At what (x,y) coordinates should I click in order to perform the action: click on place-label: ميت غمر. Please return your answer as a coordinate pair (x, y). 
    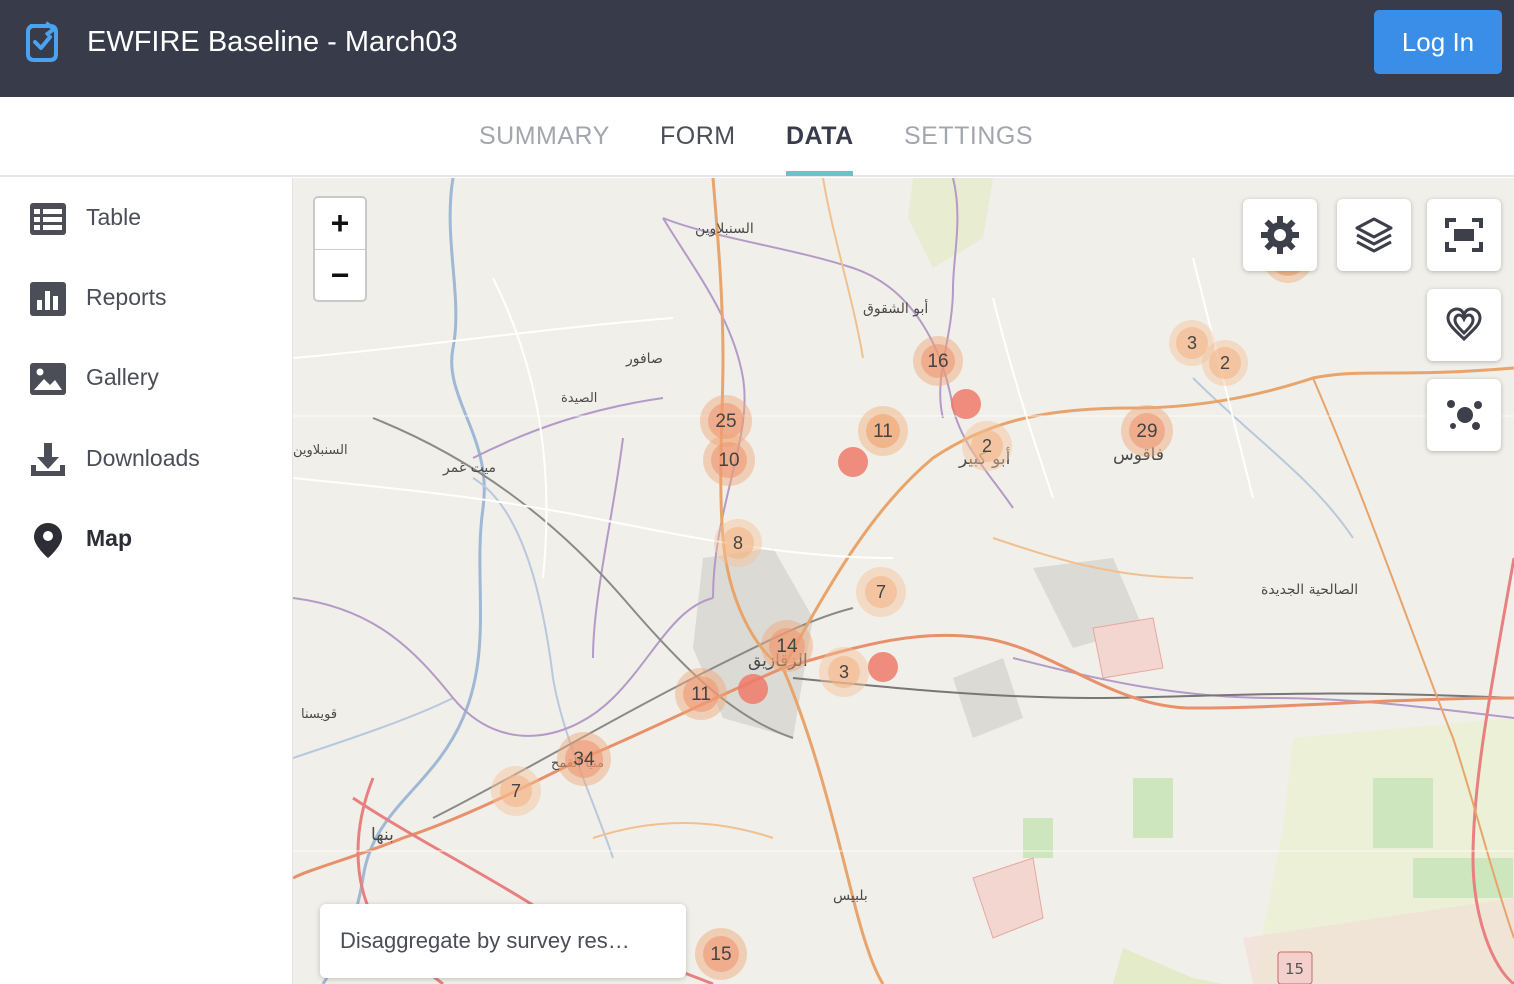
    Looking at the image, I should click on (469, 468).